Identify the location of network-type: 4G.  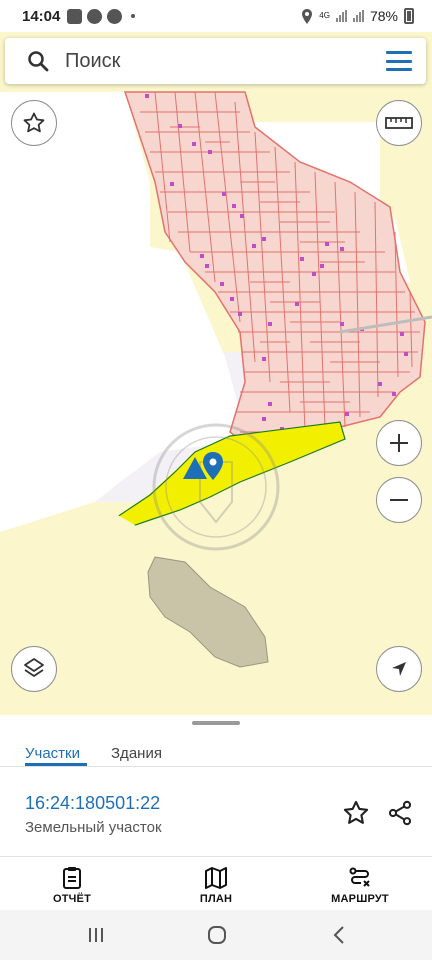
(324, 15).